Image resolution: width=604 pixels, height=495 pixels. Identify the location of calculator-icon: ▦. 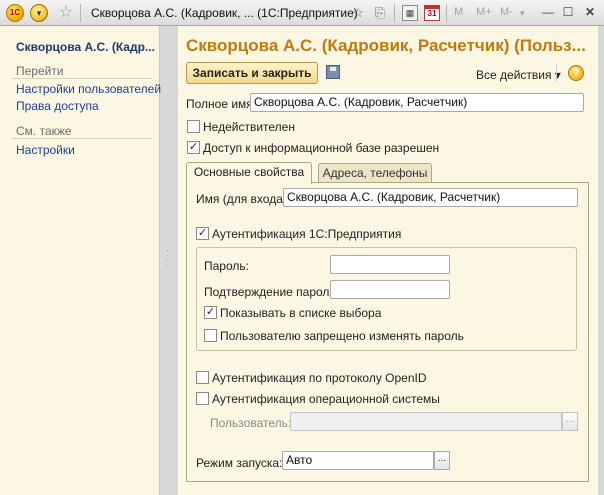
(410, 13).